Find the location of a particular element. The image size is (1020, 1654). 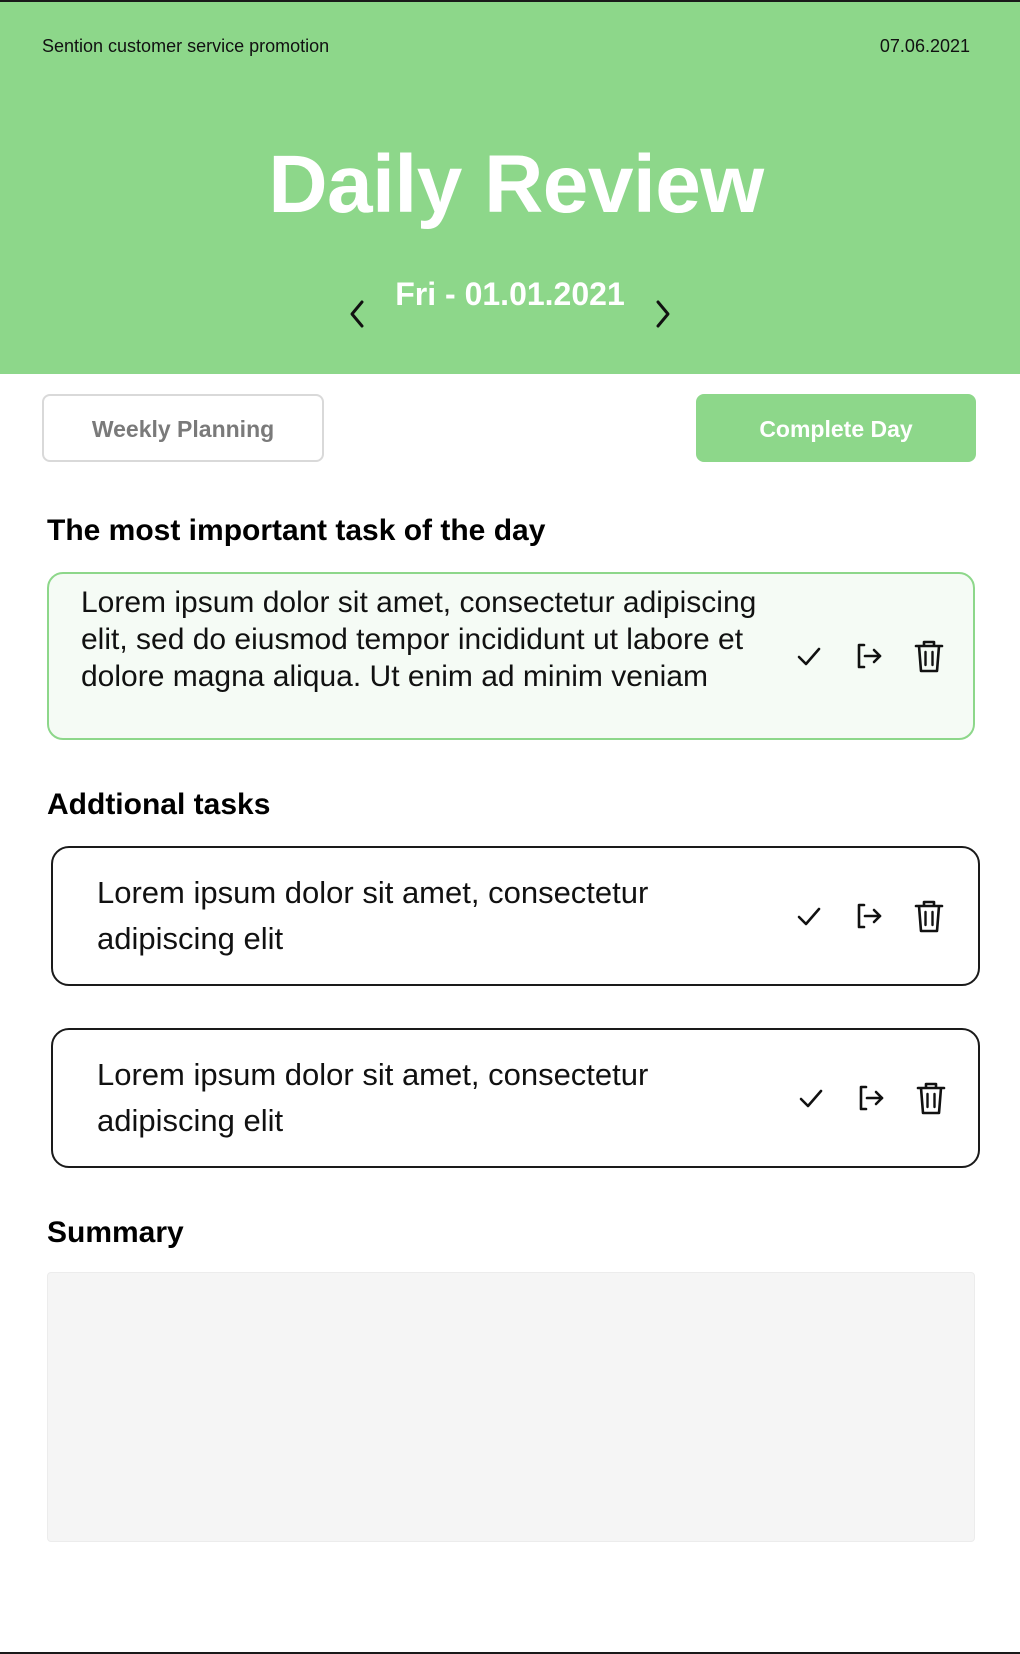

project-name: Sention customer service promotion is located at coordinates (186, 46).